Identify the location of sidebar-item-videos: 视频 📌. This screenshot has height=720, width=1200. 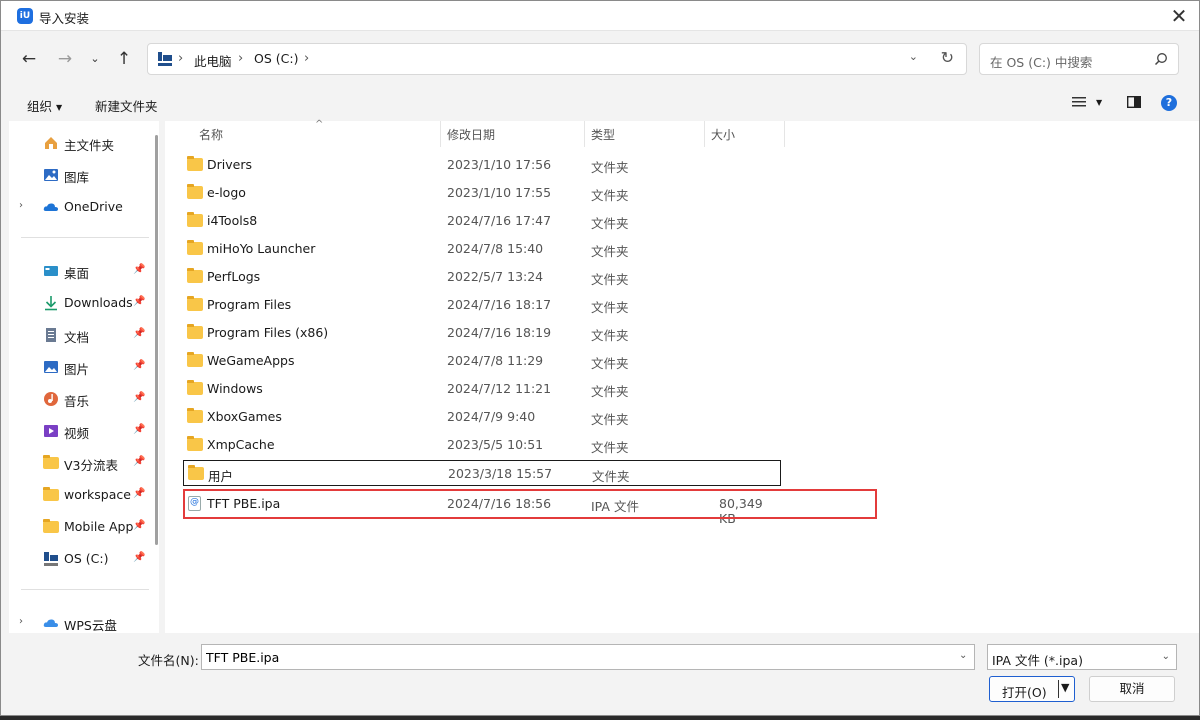
(83, 431).